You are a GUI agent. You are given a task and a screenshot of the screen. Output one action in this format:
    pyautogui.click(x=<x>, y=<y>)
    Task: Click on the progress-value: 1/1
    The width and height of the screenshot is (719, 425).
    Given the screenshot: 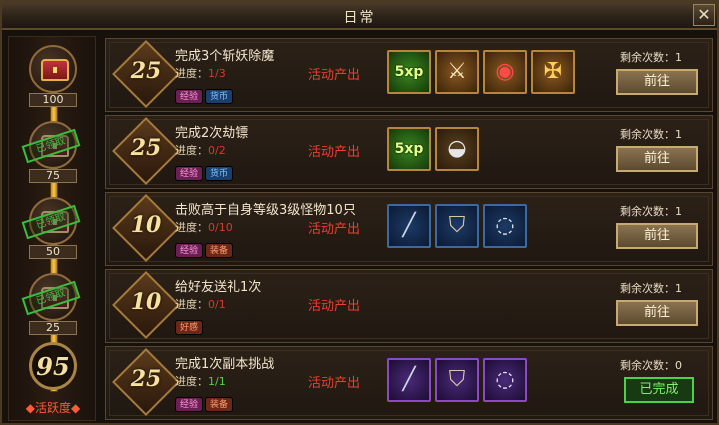 What is the action you would take?
    pyautogui.click(x=217, y=381)
    